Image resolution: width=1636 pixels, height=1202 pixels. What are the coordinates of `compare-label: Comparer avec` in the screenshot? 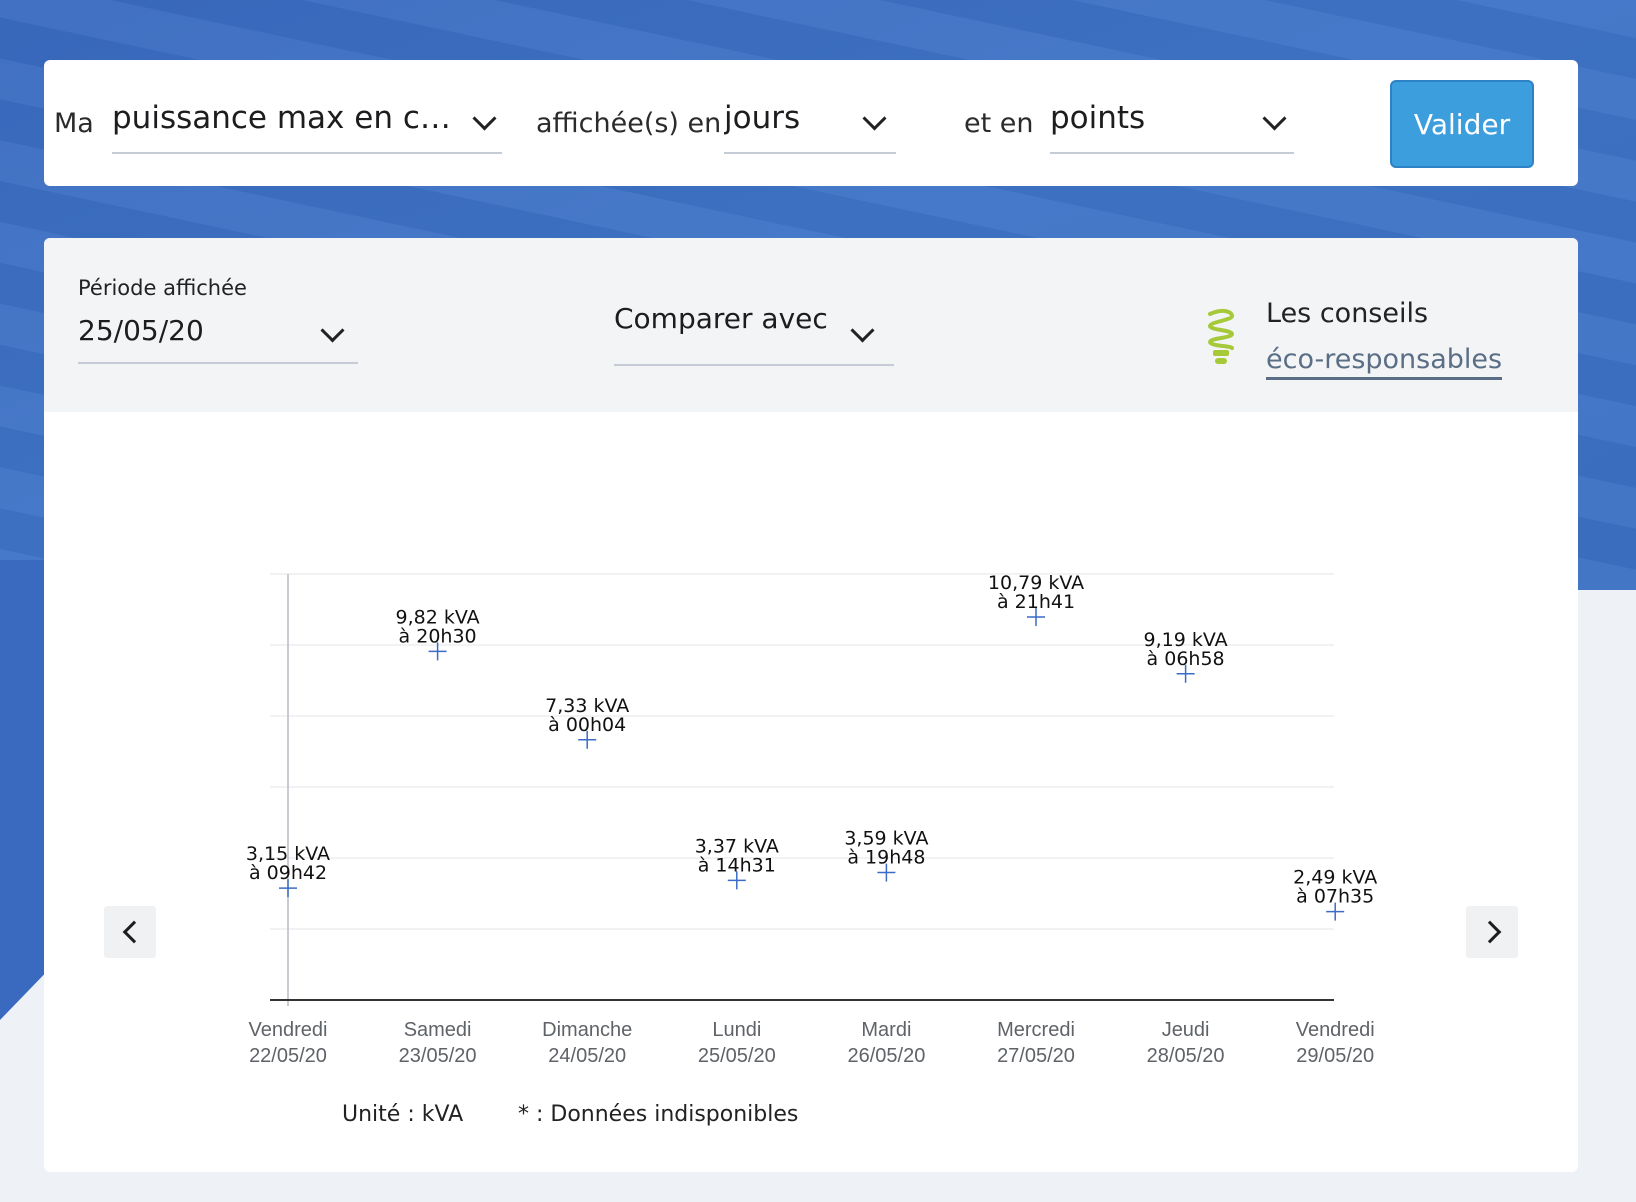 It's located at (721, 318).